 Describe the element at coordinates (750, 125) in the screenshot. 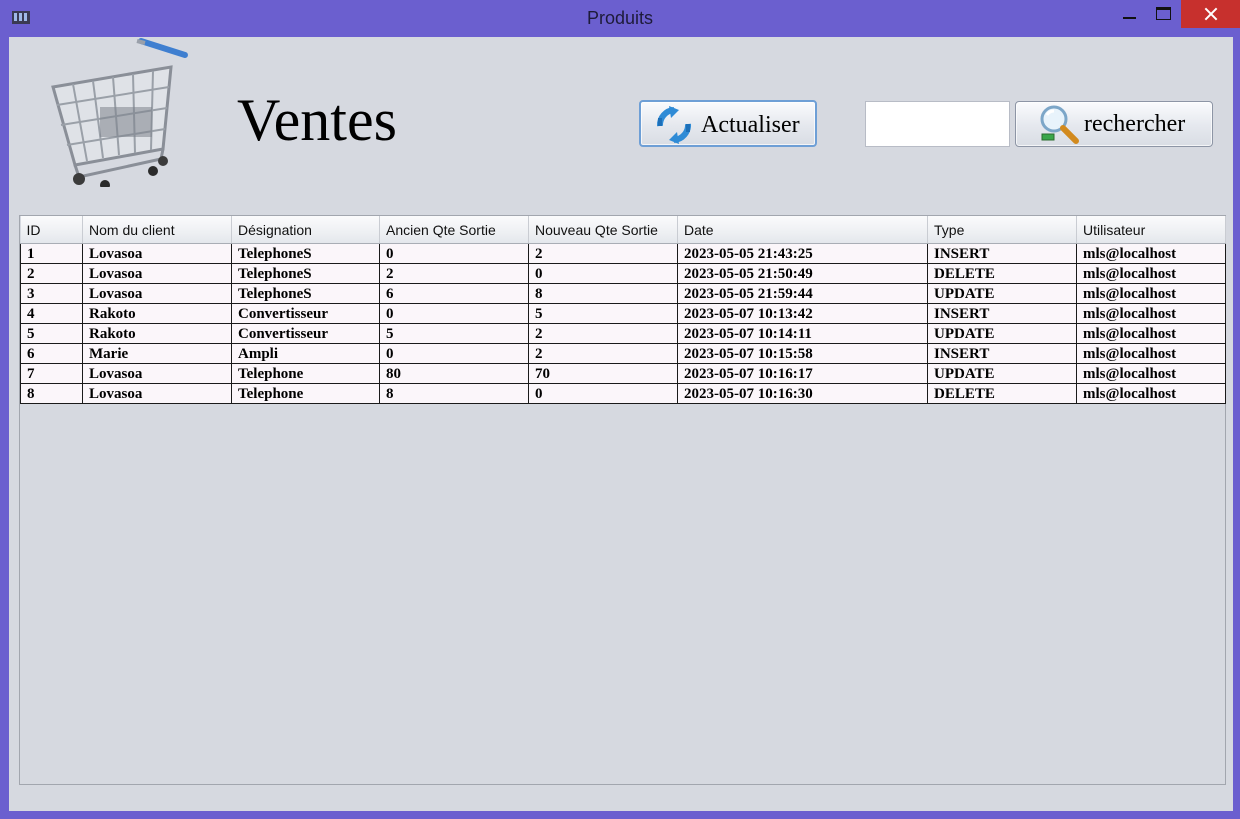

I see `refresh-button-label: Actualiser` at that location.